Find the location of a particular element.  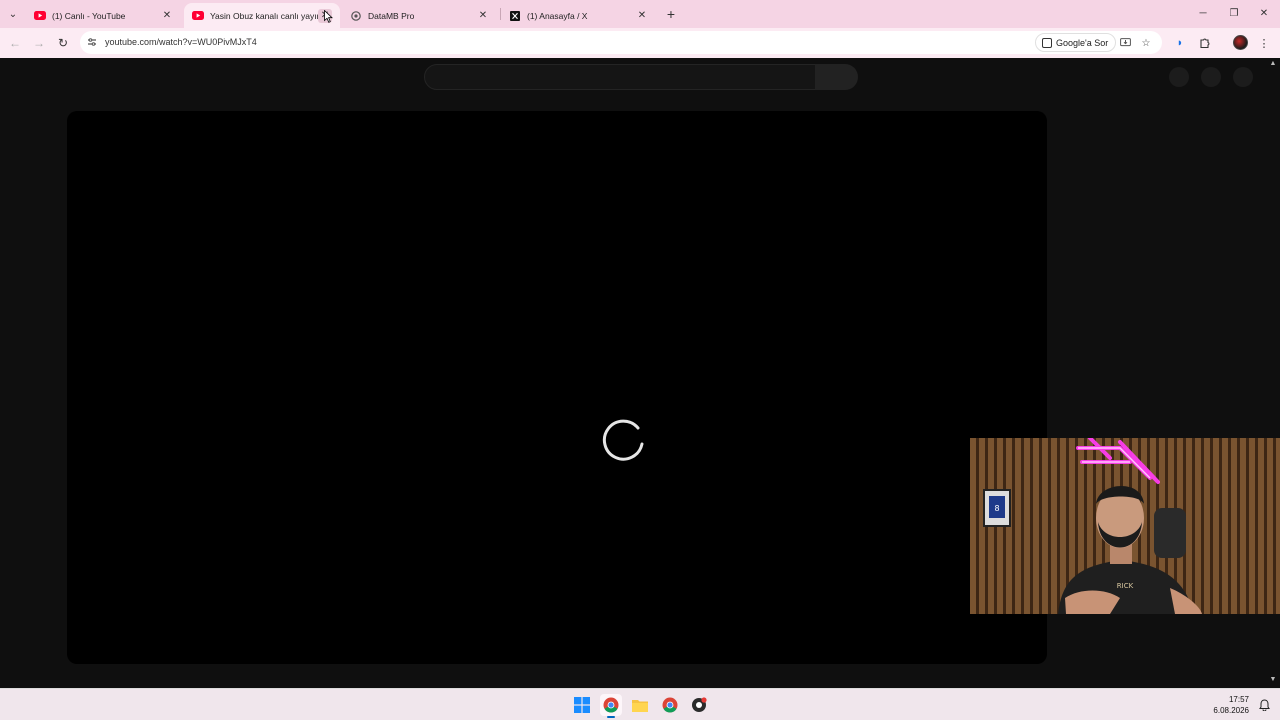

svg-text: 8 is located at coordinates (996, 508).